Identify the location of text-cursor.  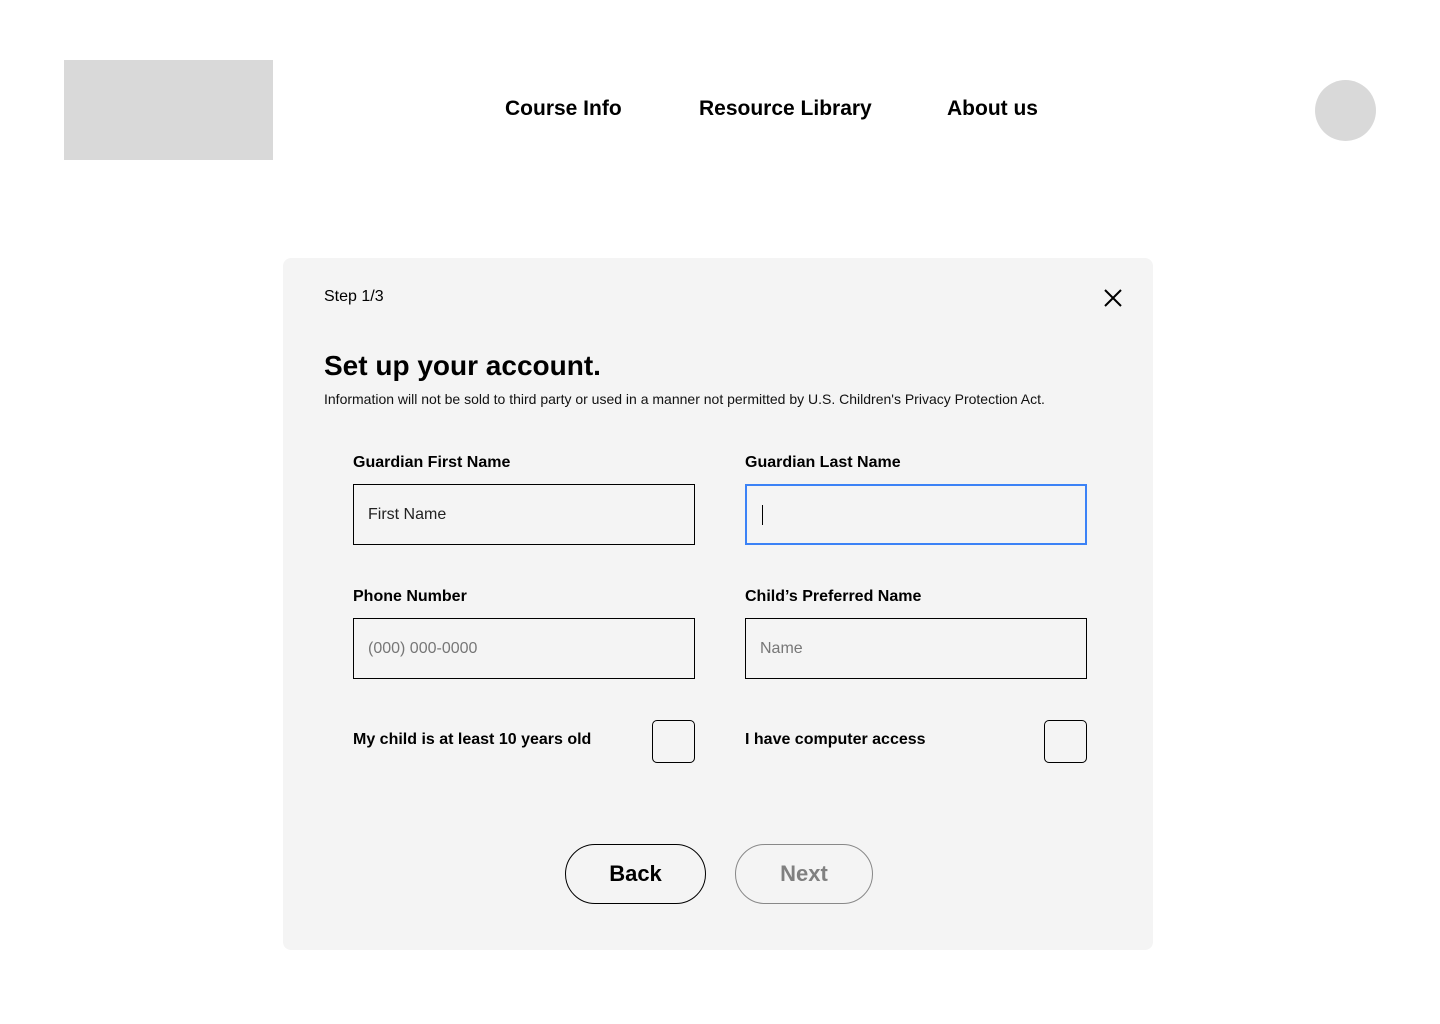
(762, 514).